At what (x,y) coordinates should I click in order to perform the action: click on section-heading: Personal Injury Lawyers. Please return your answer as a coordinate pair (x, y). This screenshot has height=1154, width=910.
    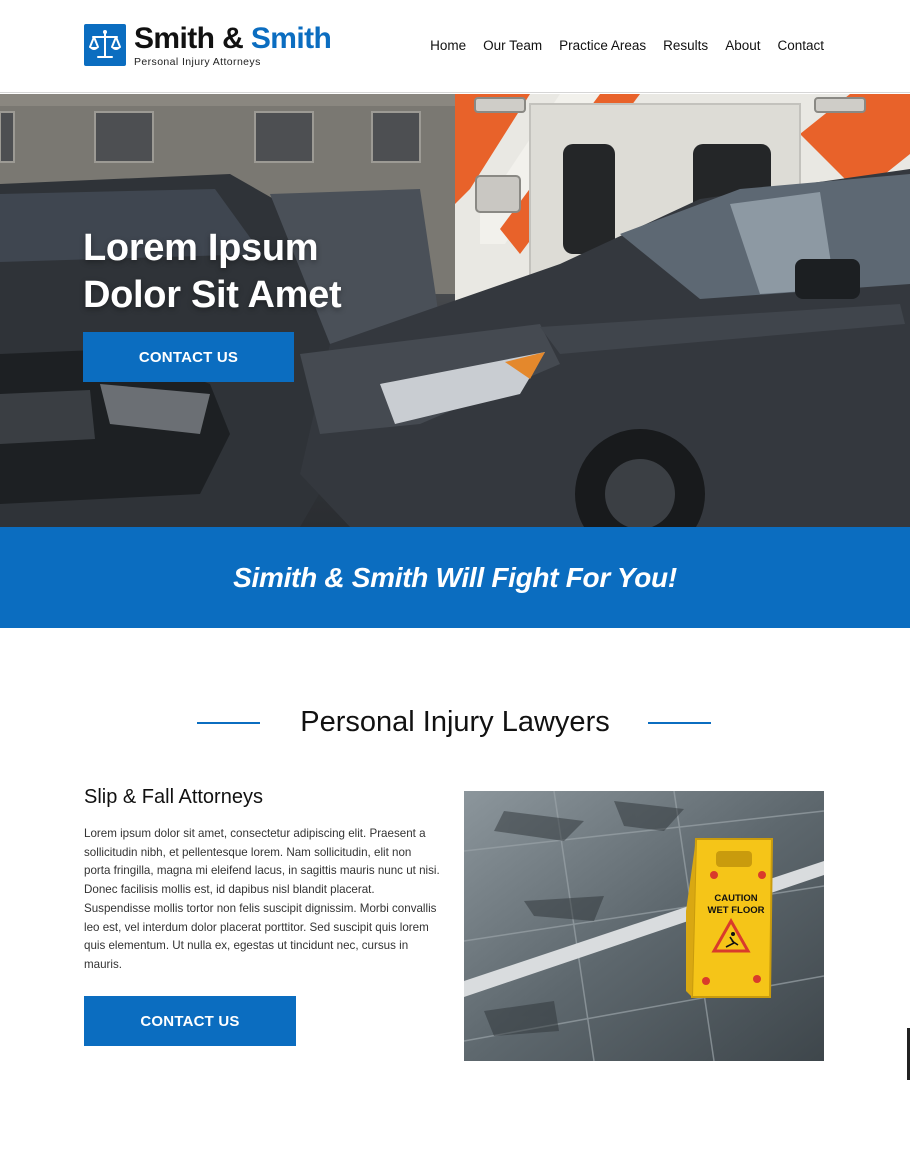
    Looking at the image, I should click on (455, 722).